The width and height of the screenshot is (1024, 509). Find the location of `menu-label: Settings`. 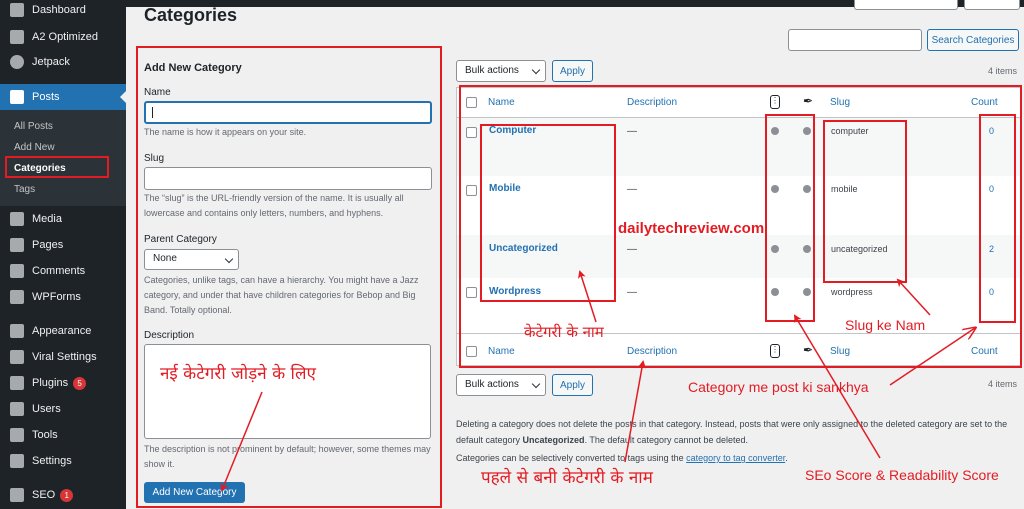

menu-label: Settings is located at coordinates (52, 461).